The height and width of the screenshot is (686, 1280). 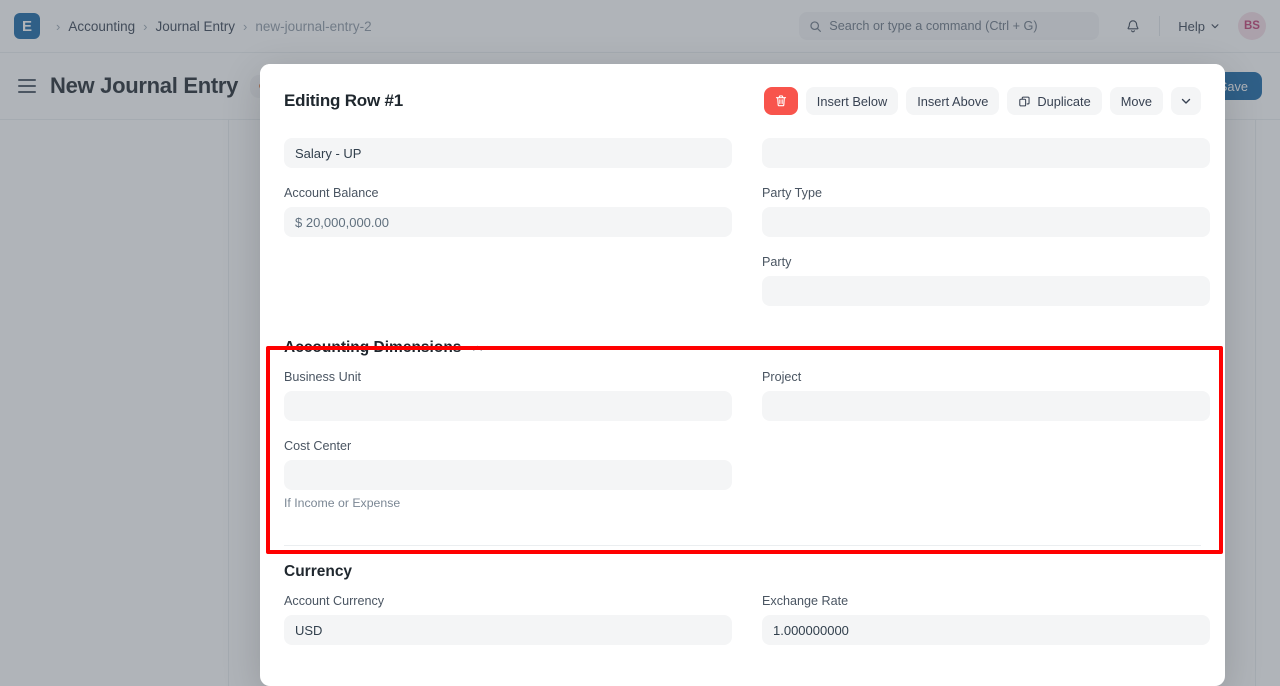 I want to click on top-fields-right-column: Party Type Party, so click(x=986, y=230).